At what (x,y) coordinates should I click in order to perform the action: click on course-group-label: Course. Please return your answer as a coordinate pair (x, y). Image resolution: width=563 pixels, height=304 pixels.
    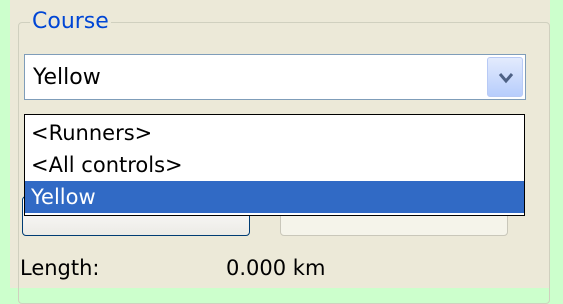
    Looking at the image, I should click on (70, 22).